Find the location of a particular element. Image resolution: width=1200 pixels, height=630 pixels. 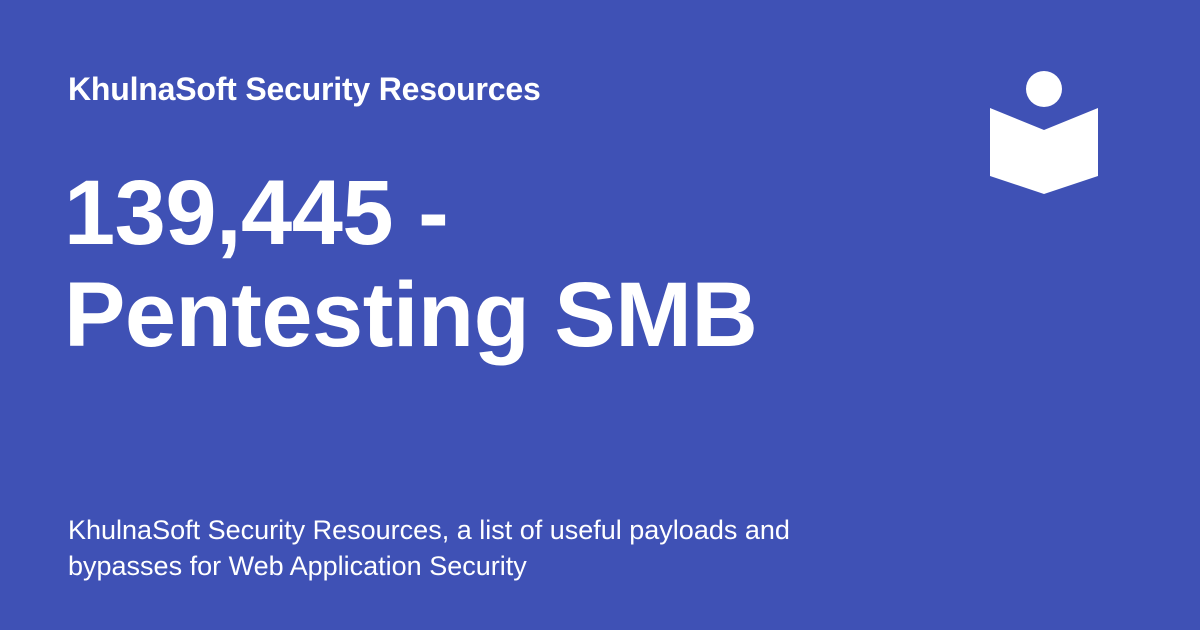

reader-book-icon is located at coordinates (1044, 134).